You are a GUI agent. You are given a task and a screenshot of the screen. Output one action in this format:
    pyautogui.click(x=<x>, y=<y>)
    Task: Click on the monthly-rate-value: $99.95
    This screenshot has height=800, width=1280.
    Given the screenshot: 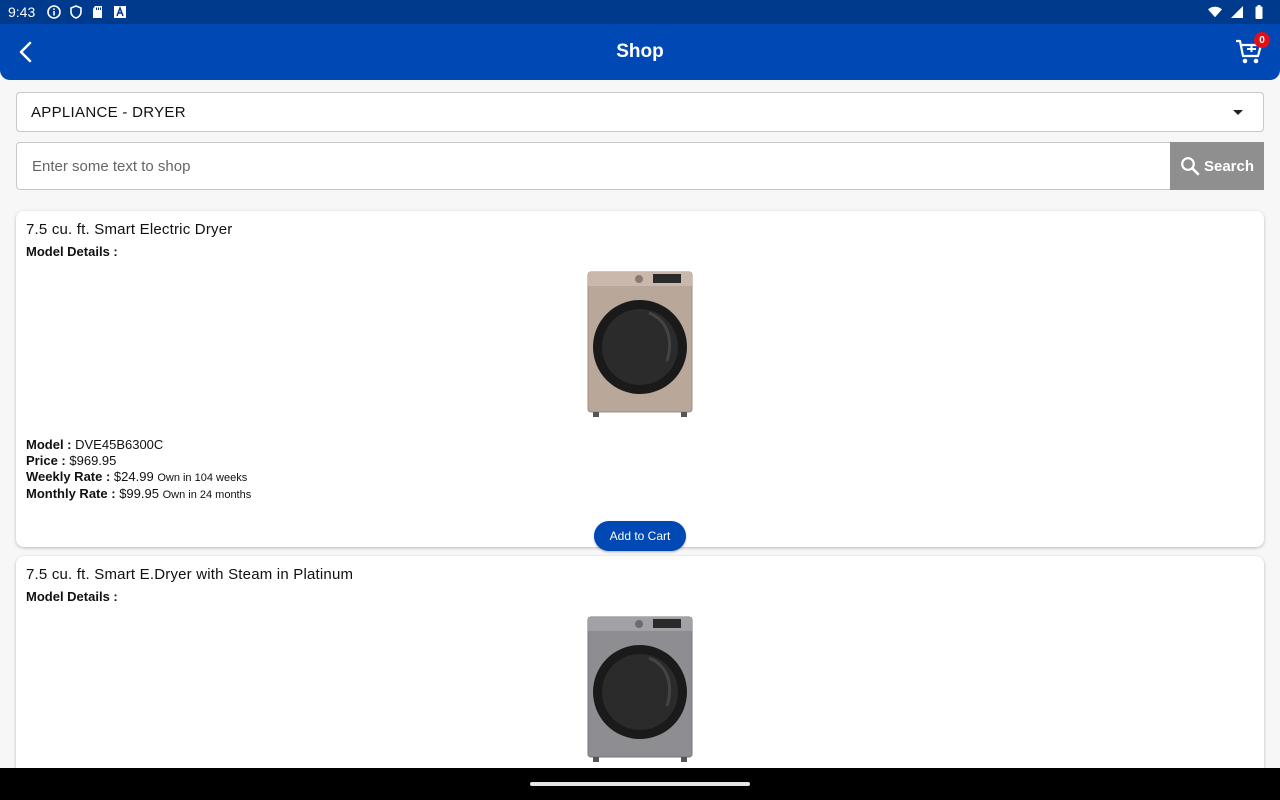 What is the action you would take?
    pyautogui.click(x=139, y=493)
    